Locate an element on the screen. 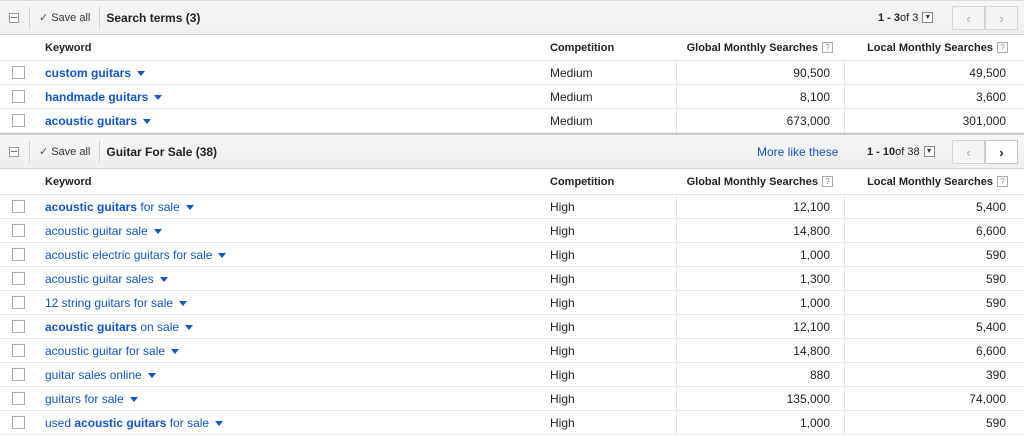 The height and width of the screenshot is (437, 1024). keyword-link: guitar sales online is located at coordinates (93, 375).